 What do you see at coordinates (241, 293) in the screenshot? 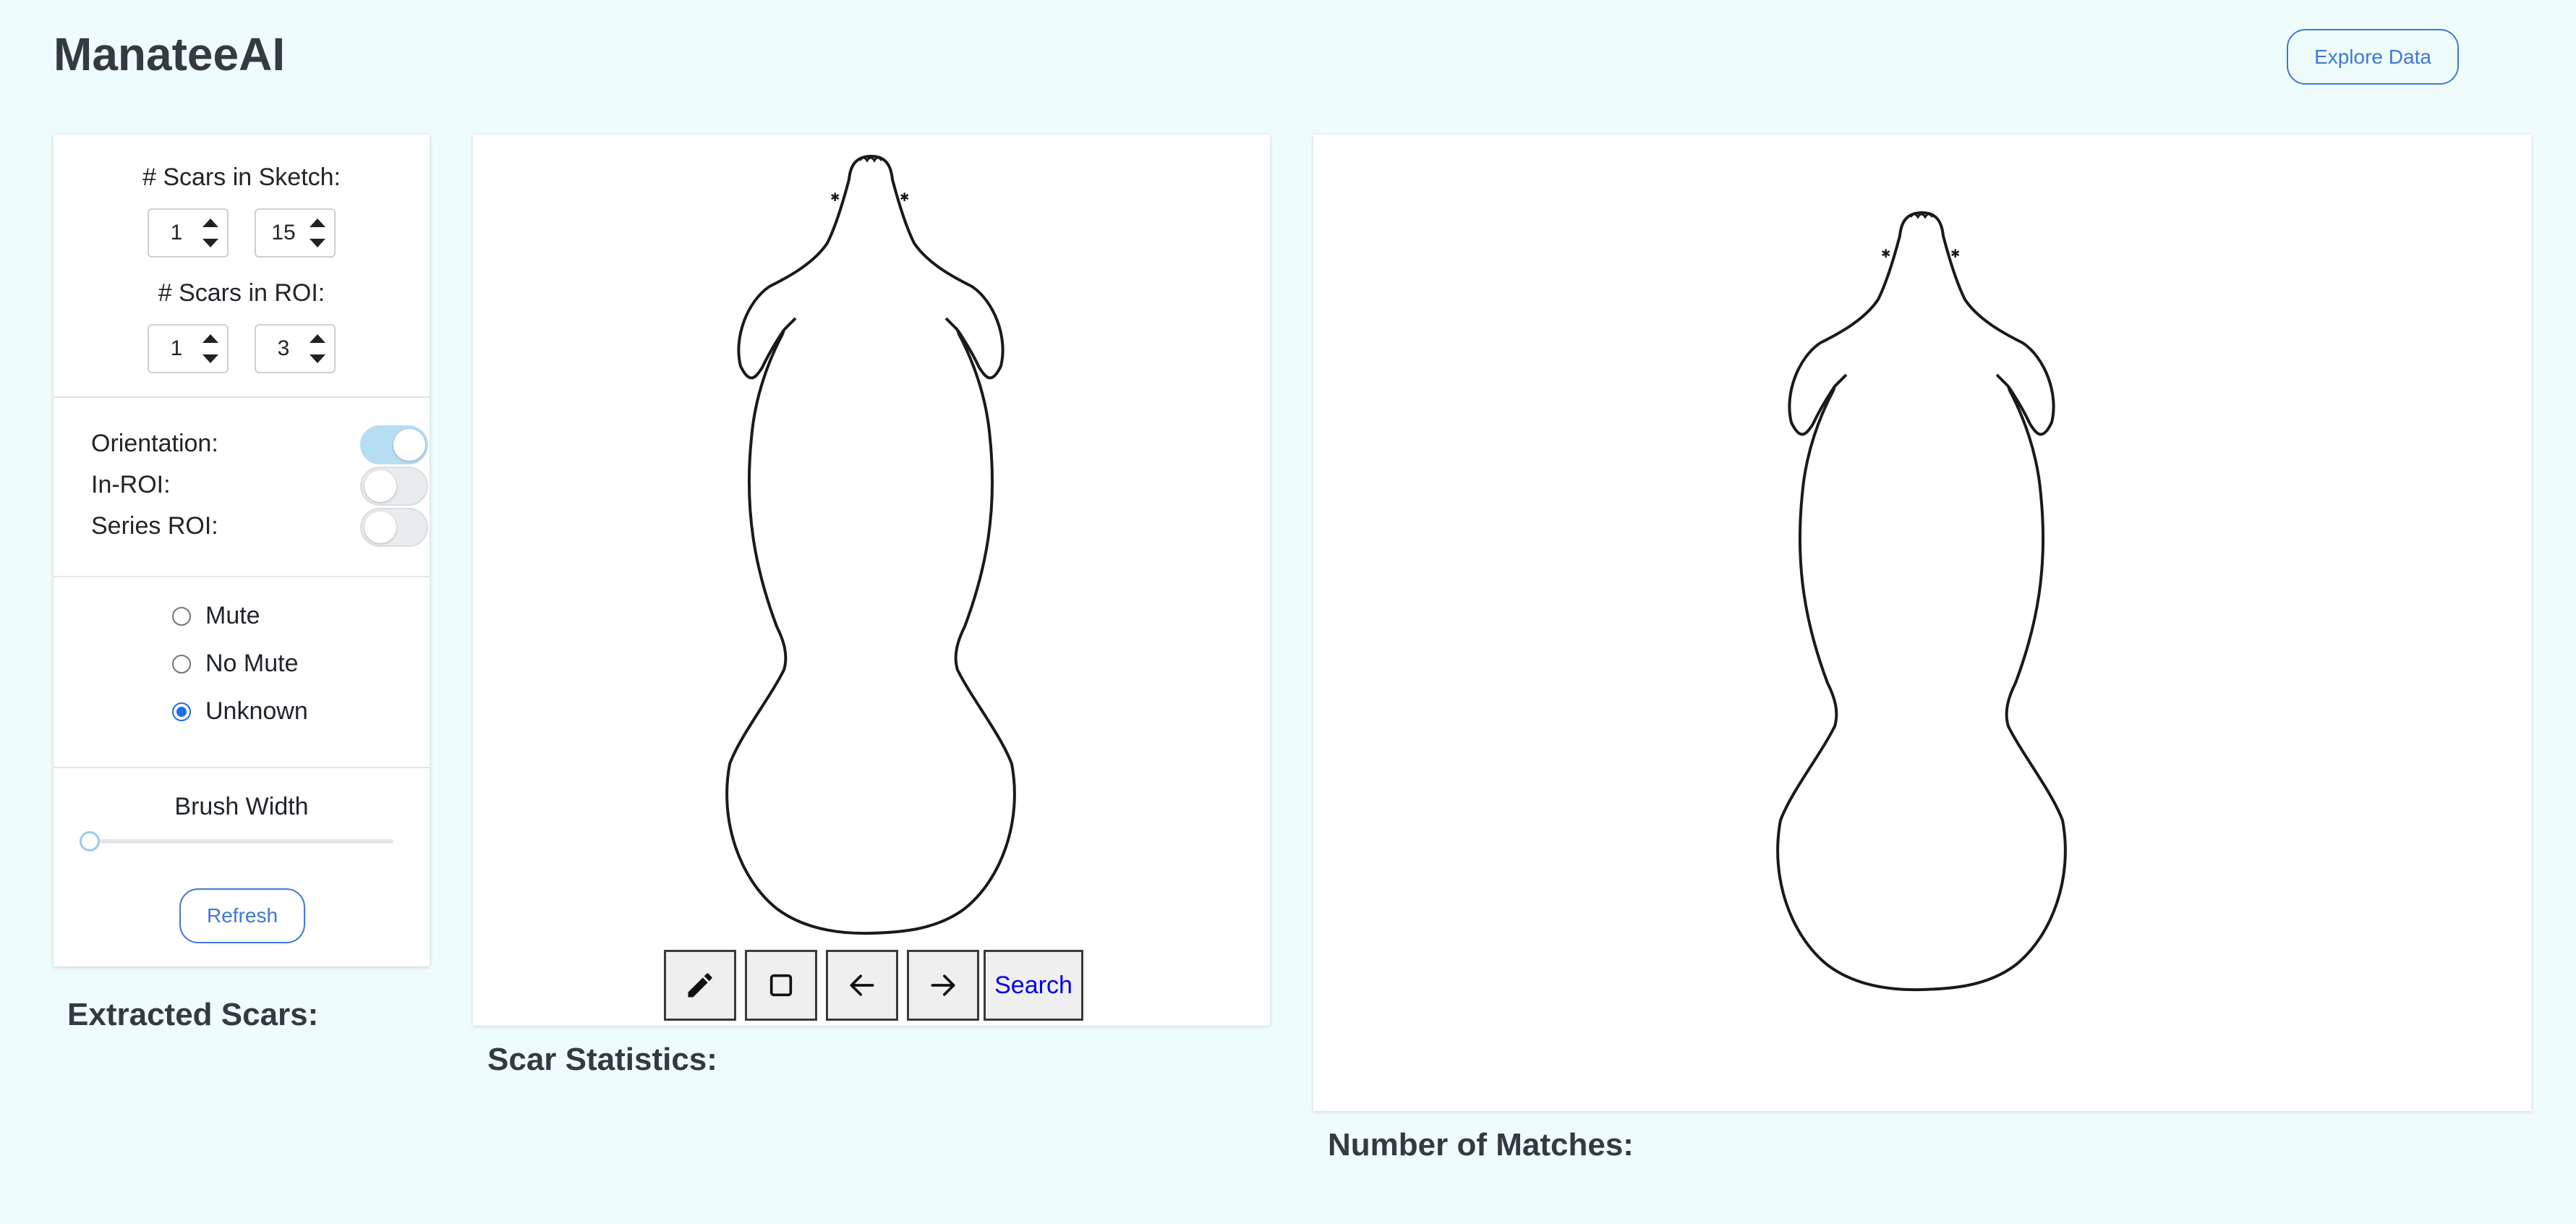
I see `scars-in-roi-label: # Scars in ROI:` at bounding box center [241, 293].